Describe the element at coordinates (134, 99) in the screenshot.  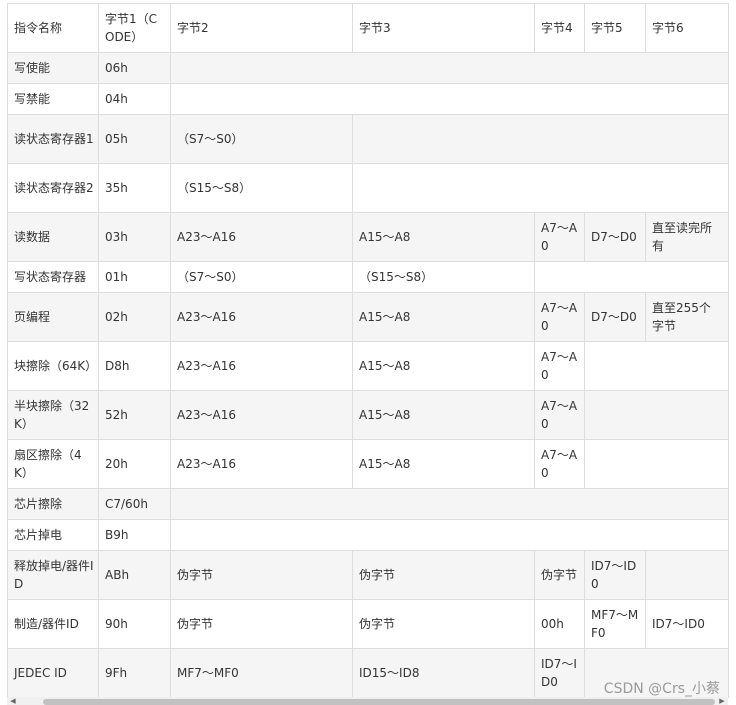
I see `byte-cell: 04h` at that location.